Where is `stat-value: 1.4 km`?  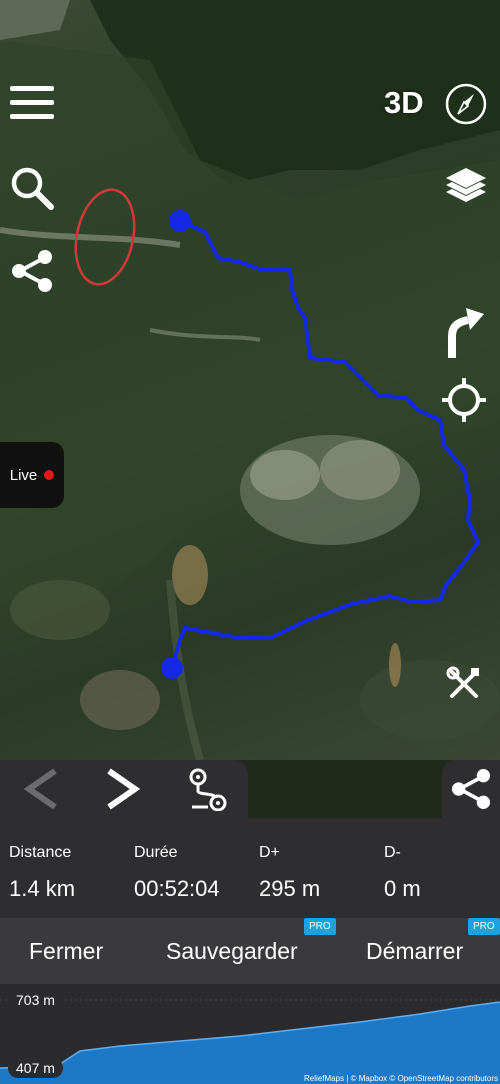 stat-value: 1.4 km is located at coordinates (42, 888).